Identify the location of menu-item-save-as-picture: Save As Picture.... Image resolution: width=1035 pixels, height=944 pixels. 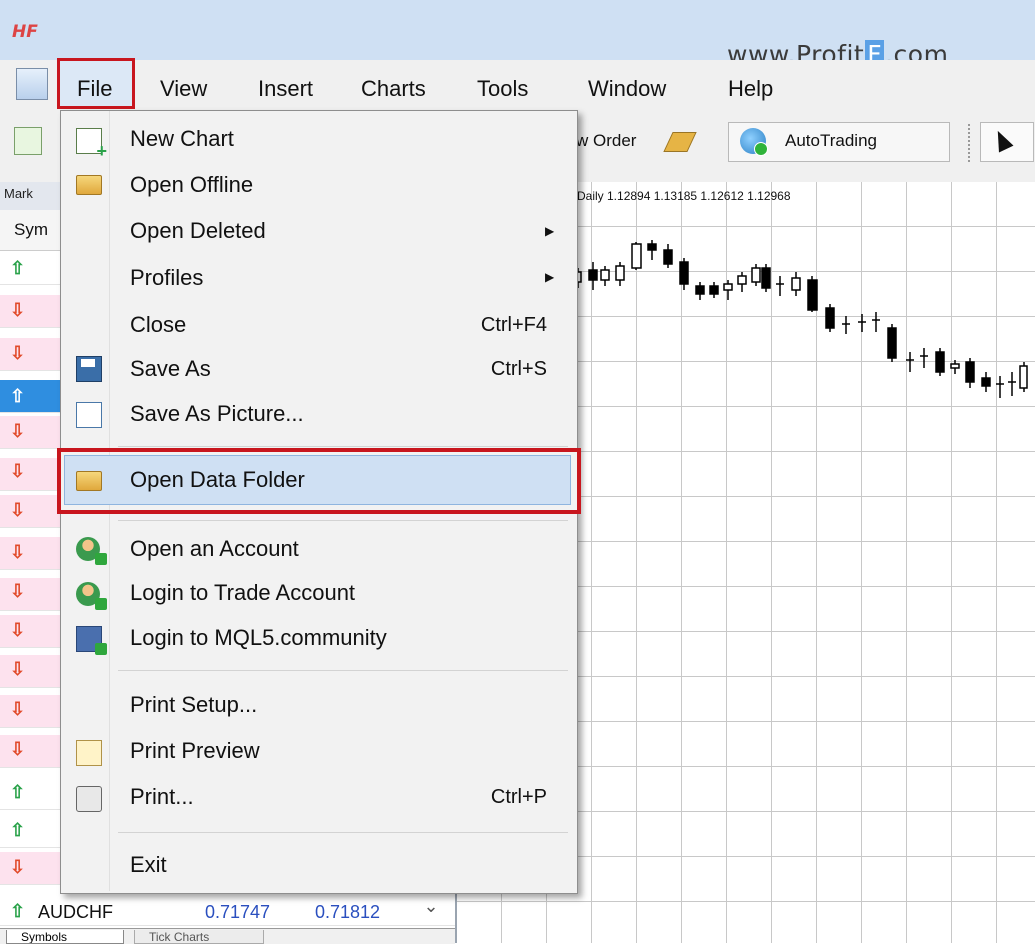
(217, 414).